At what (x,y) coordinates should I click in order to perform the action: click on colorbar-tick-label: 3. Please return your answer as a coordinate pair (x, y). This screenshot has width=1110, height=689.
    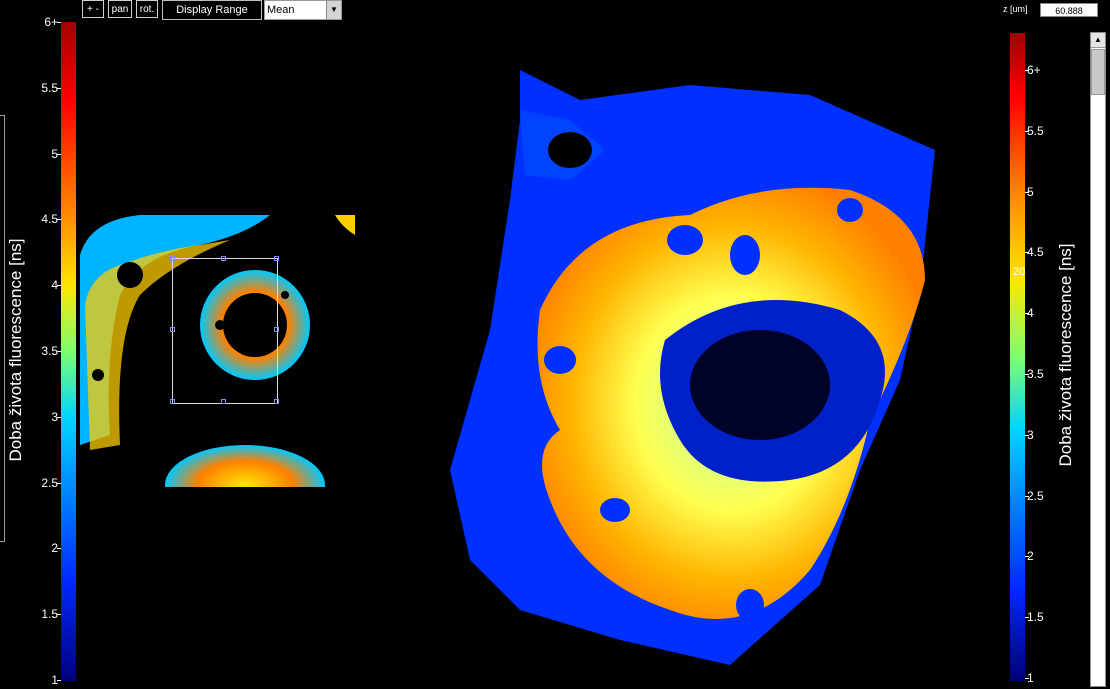
    Looking at the image, I should click on (54, 416).